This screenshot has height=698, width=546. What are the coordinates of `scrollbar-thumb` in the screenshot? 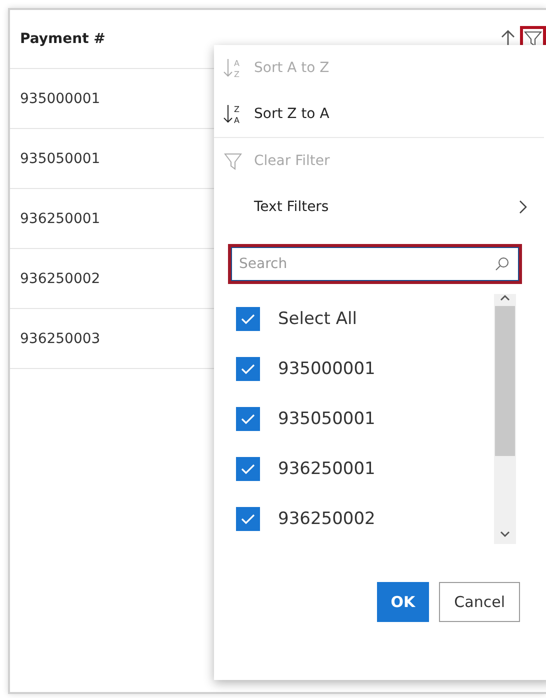 It's located at (505, 381).